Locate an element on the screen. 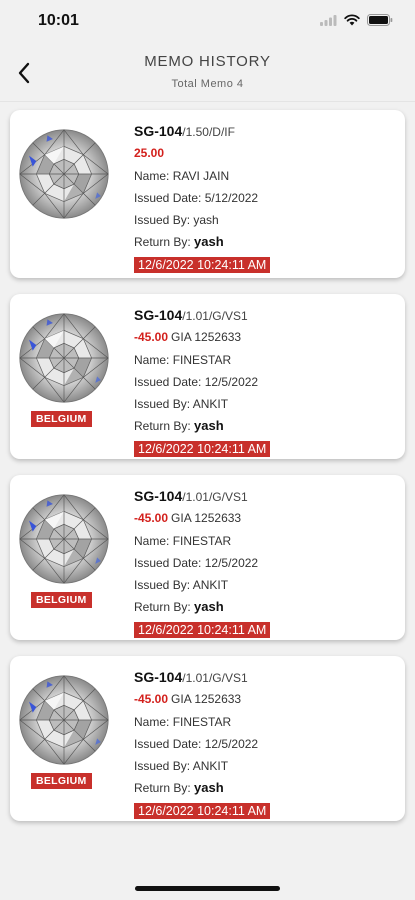 Image resolution: width=415 pixels, height=900 pixels. issued-by-line: Issued By: yash is located at coordinates (265, 220).